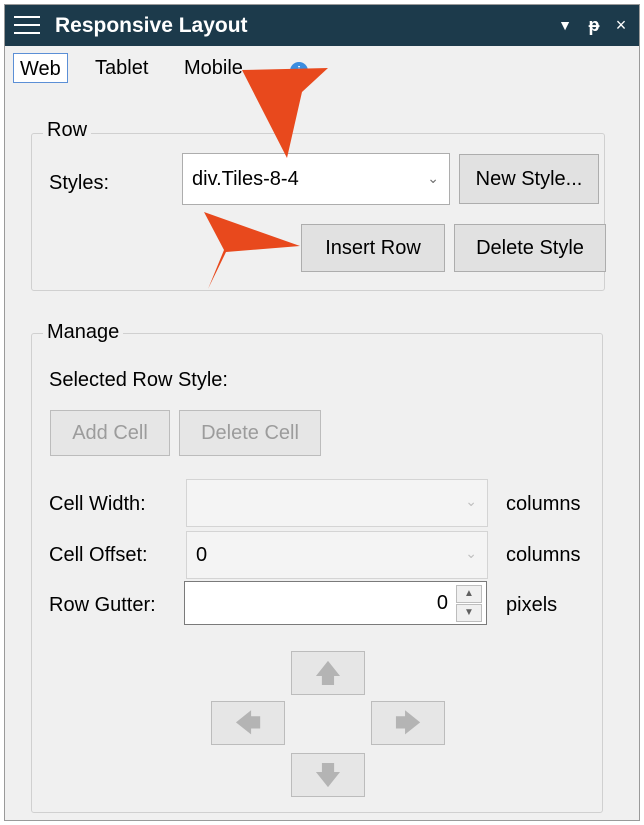 The height and width of the screenshot is (825, 644). I want to click on callout-arrow-down-icon, so click(285, 113).